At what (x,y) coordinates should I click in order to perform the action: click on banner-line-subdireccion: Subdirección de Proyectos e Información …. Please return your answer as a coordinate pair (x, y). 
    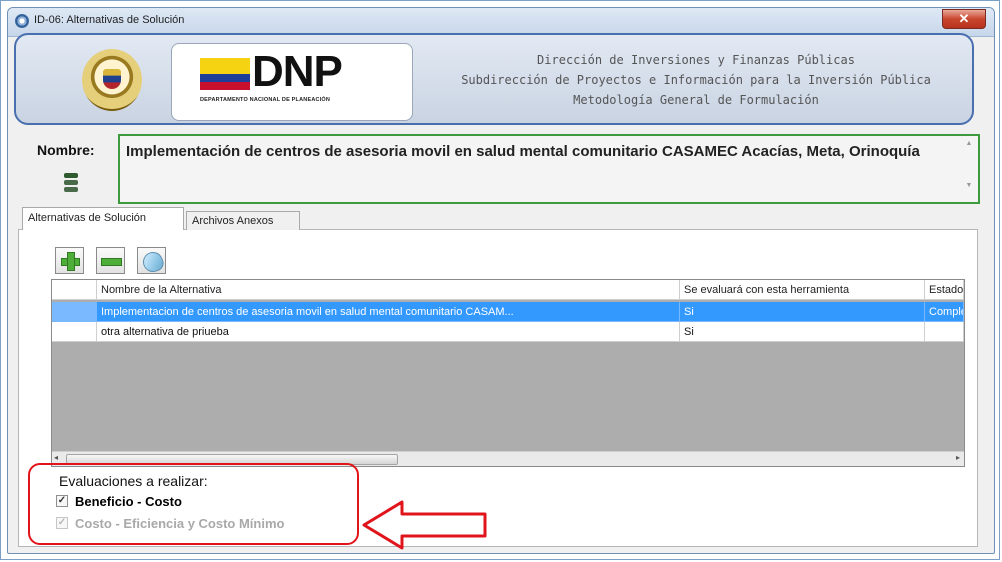
    Looking at the image, I should click on (696, 80).